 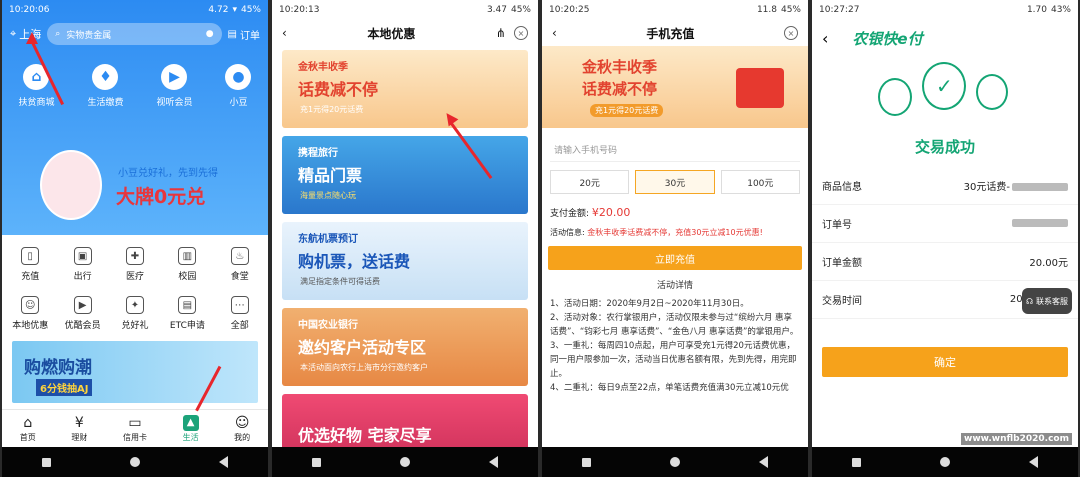 I want to click on tab-label: 我的, so click(x=242, y=437).